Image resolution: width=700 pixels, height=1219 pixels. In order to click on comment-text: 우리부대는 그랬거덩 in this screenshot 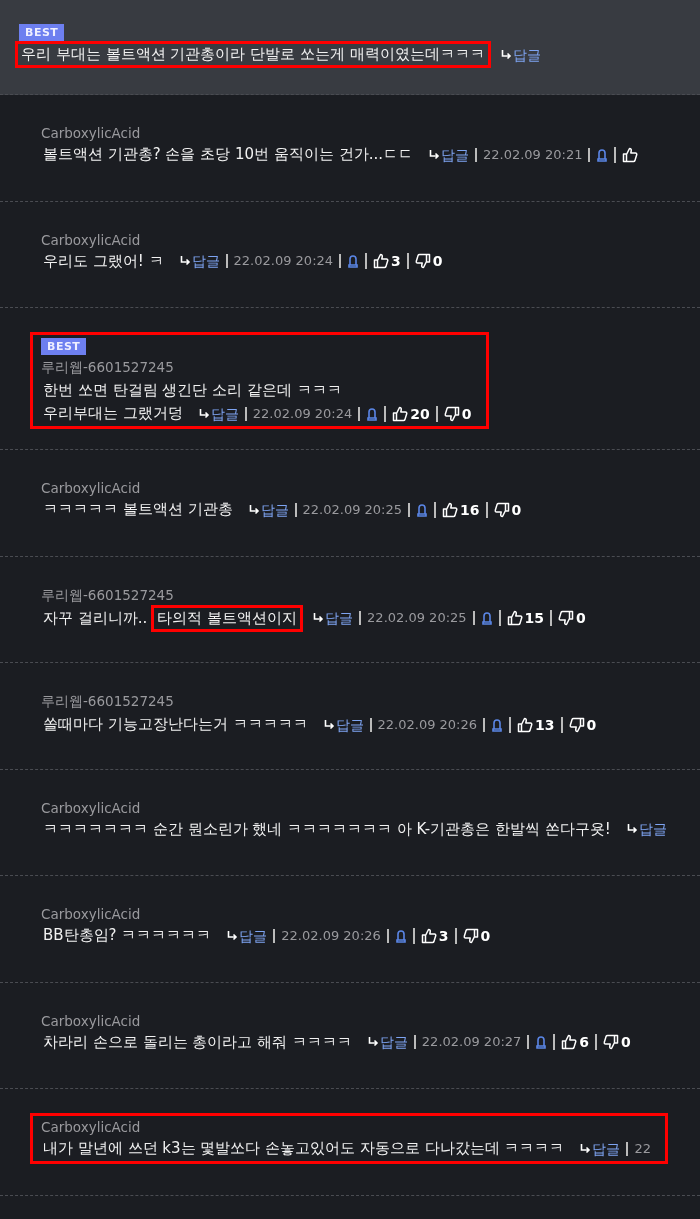, I will do `click(113, 413)`.